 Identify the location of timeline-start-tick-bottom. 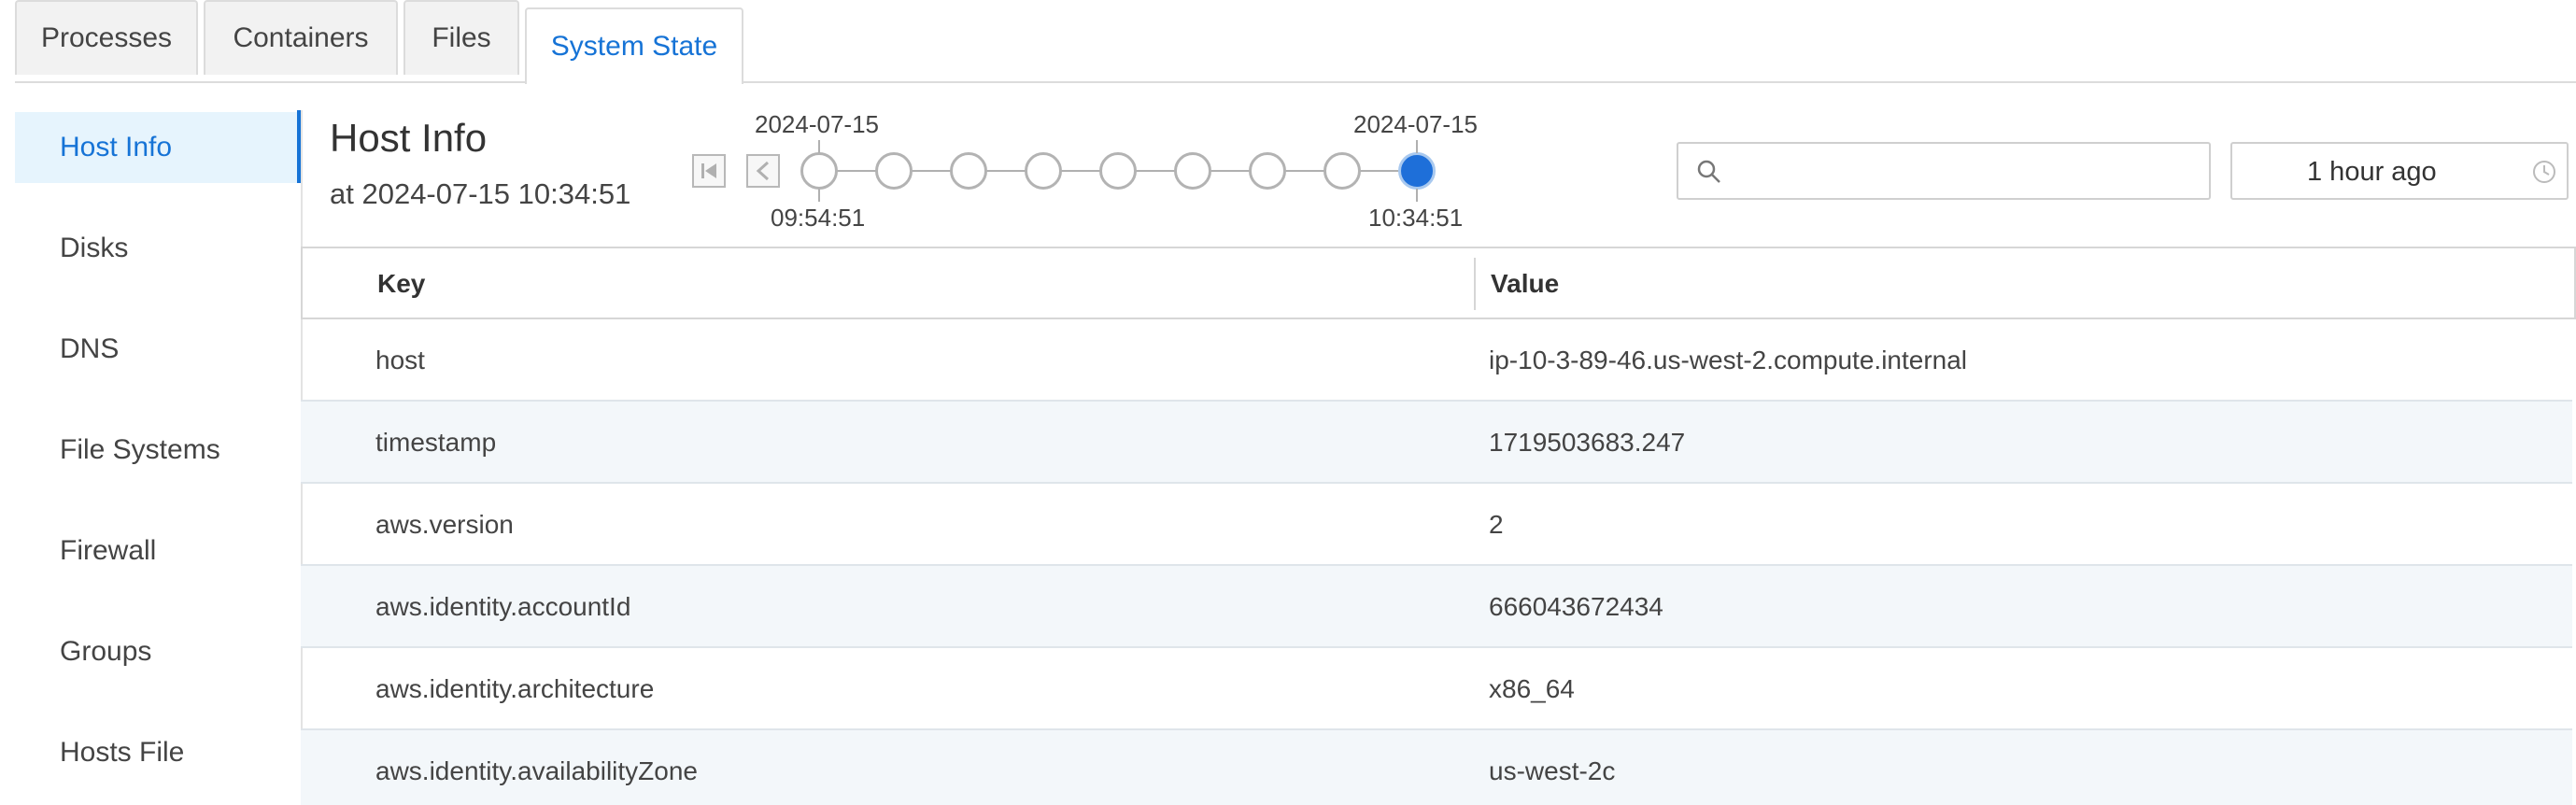
(819, 195).